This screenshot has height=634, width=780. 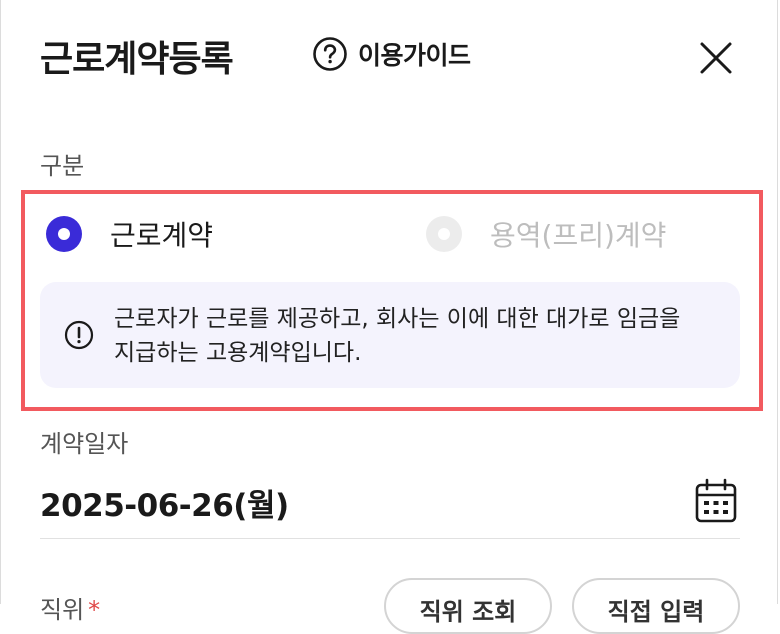 What do you see at coordinates (444, 234) in the screenshot?
I see `radio-unselected-icon` at bounding box center [444, 234].